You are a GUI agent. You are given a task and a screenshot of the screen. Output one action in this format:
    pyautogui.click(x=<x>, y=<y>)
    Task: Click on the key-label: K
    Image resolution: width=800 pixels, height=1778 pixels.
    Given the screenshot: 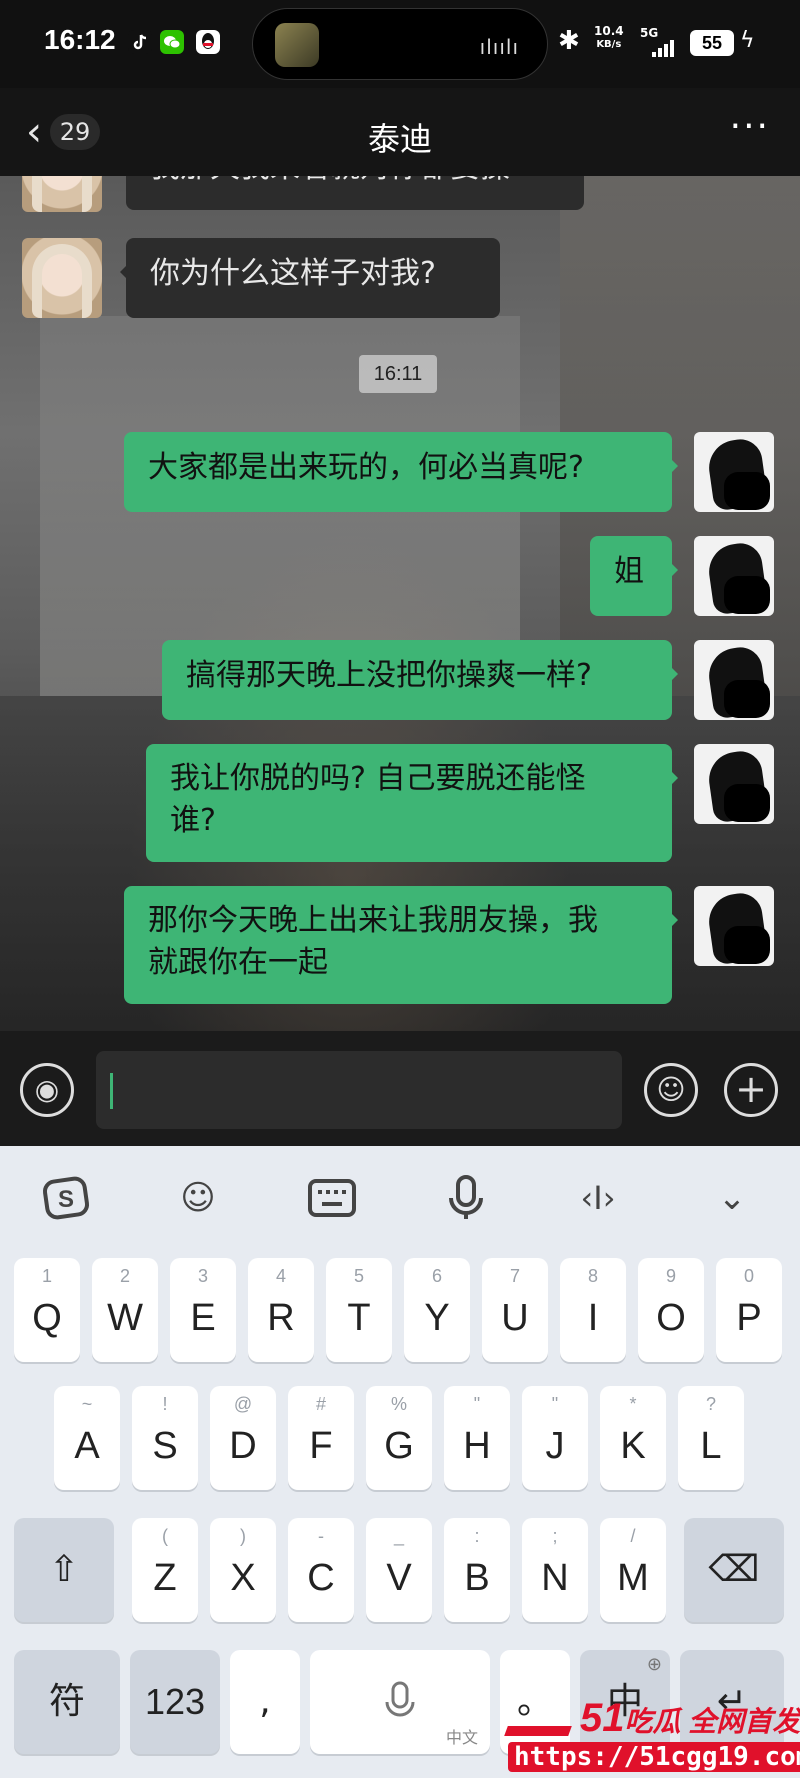 What is the action you would take?
    pyautogui.click(x=633, y=1446)
    